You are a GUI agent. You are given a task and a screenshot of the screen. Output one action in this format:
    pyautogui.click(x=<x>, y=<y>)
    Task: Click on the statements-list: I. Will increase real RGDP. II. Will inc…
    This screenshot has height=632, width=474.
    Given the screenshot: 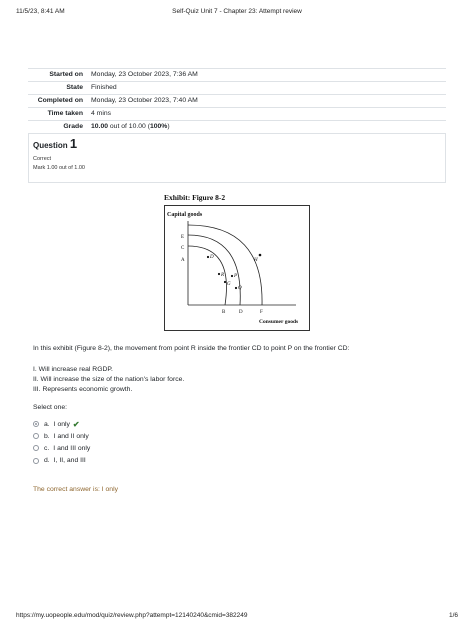 What is the action you would take?
    pyautogui.click(x=108, y=380)
    